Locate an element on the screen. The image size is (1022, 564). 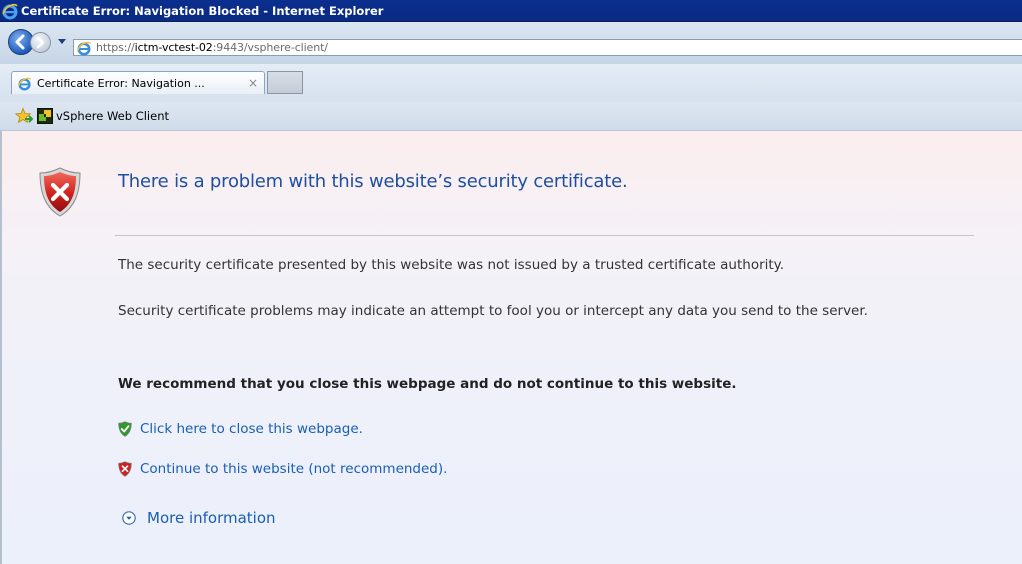
heading-divider is located at coordinates (544, 235).